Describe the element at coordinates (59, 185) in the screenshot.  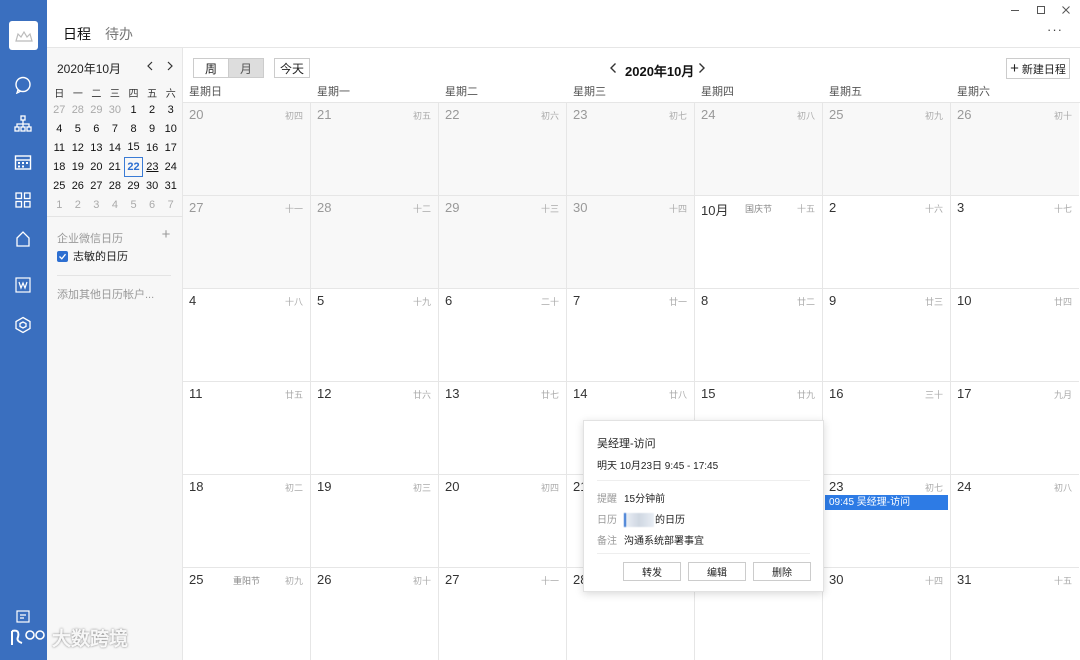
I see `mini-day: 25` at that location.